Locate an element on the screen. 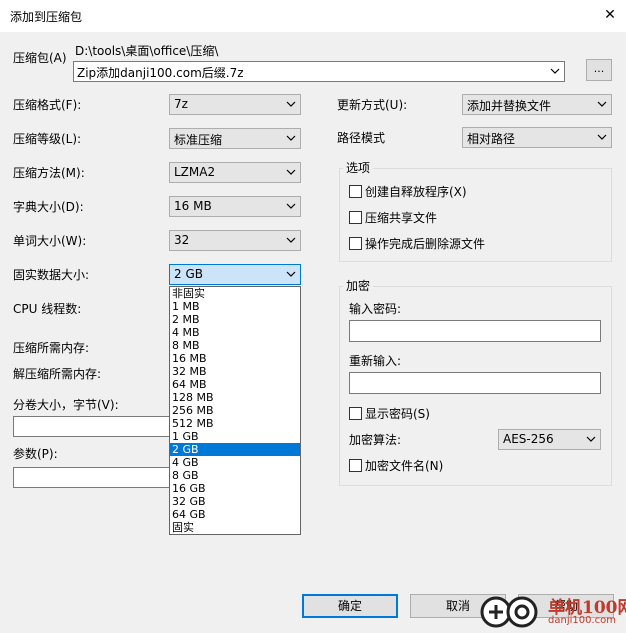  solid-size-option: 64 GB is located at coordinates (235, 514).